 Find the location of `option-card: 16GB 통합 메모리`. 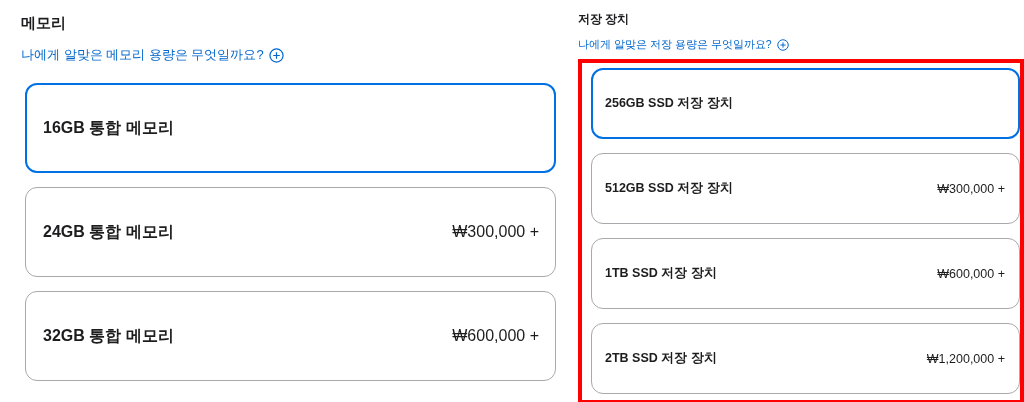

option-card: 16GB 통합 메모리 is located at coordinates (290, 128).